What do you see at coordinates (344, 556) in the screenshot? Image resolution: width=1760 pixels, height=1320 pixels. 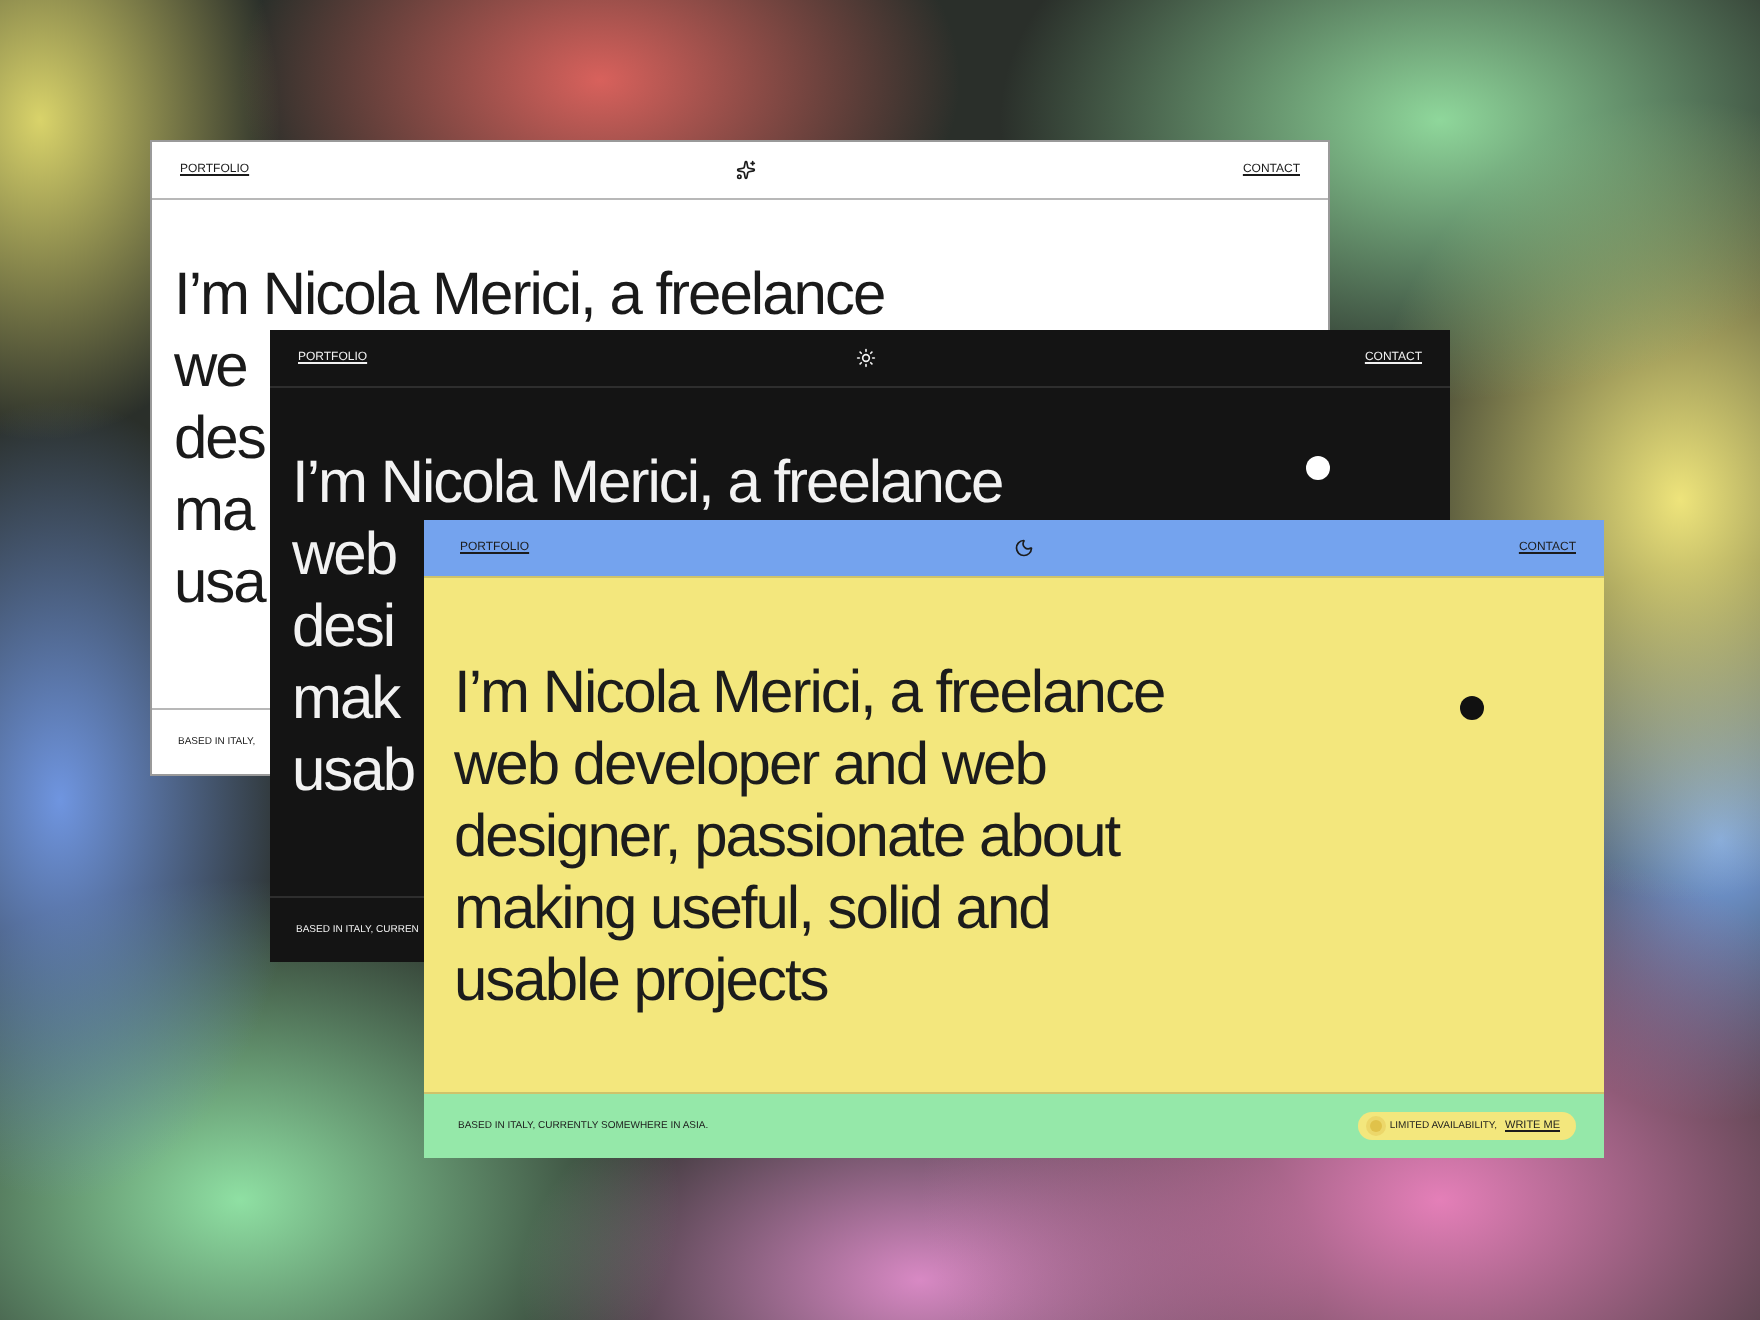 I see `hero-text-line: web` at bounding box center [344, 556].